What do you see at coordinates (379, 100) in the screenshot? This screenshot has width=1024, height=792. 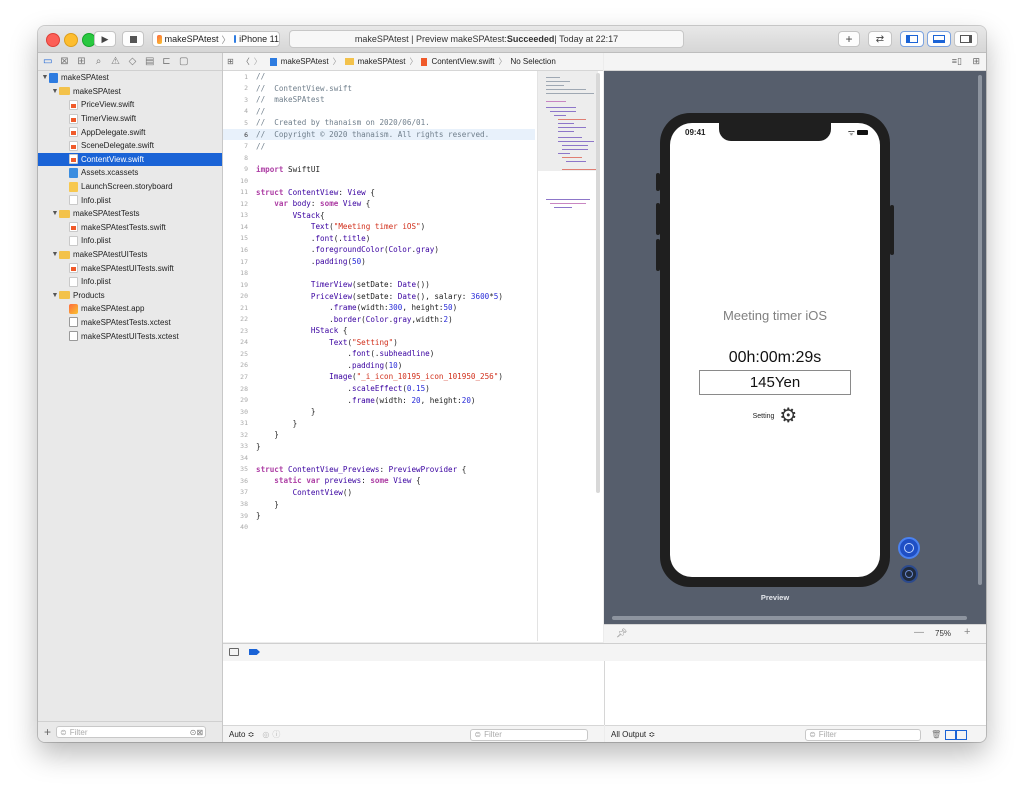 I see `code-line: 3 // makeSPAtest` at bounding box center [379, 100].